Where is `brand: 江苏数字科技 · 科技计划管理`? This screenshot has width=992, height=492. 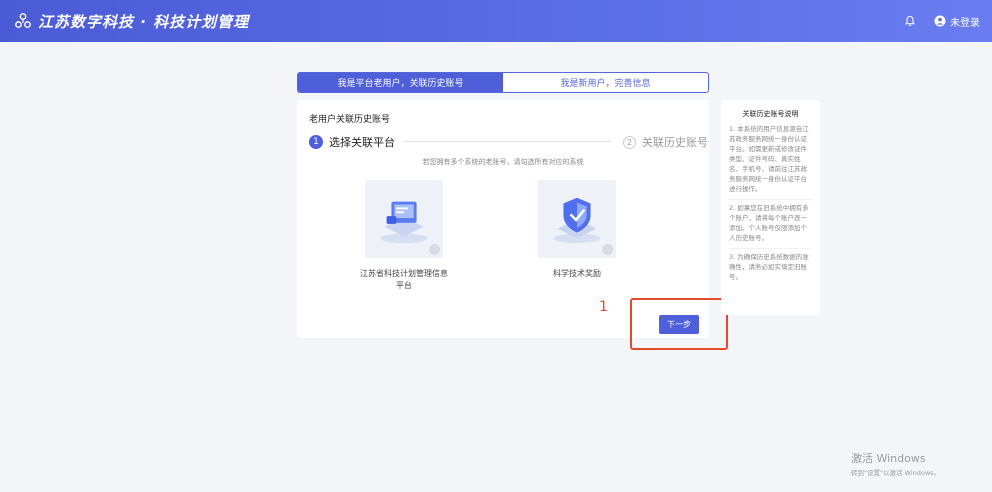
brand: 江苏数字科技 · 科技计划管理 is located at coordinates (131, 21).